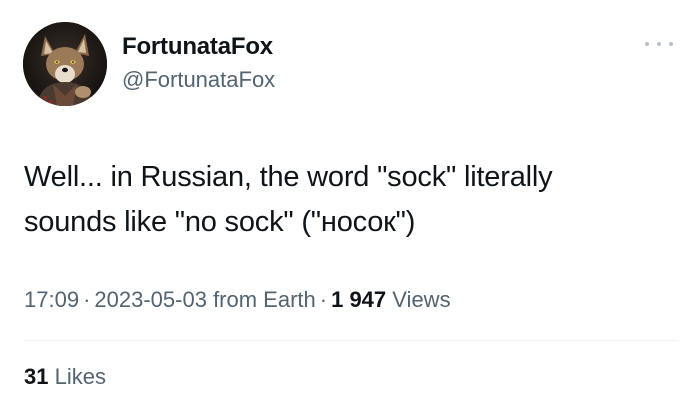 The image size is (700, 414). What do you see at coordinates (421, 299) in the screenshot?
I see `views-label: Views` at bounding box center [421, 299].